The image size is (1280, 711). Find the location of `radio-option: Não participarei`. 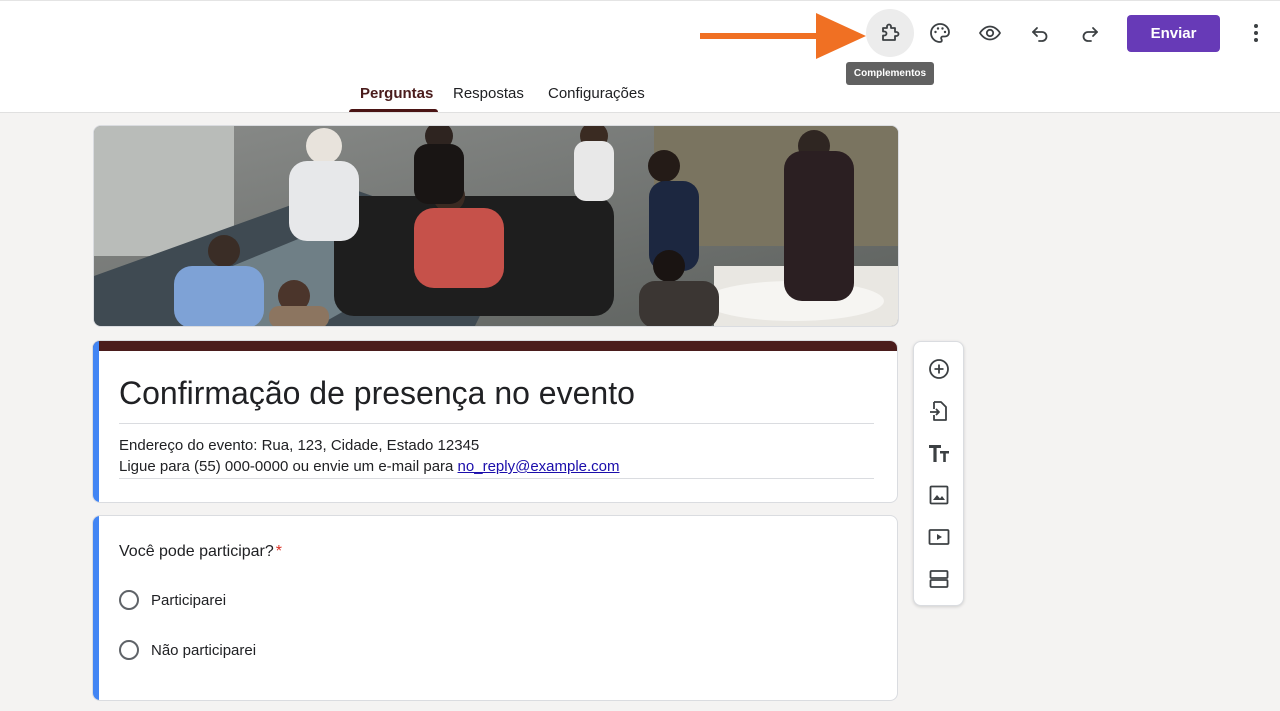

radio-option: Não participarei is located at coordinates (187, 650).